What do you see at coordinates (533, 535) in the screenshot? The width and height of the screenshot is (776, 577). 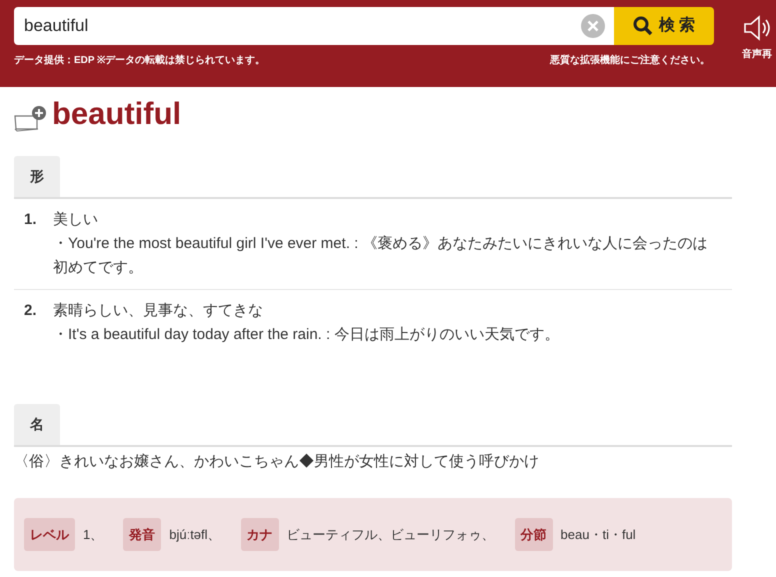 I see `info-label: 分節` at bounding box center [533, 535].